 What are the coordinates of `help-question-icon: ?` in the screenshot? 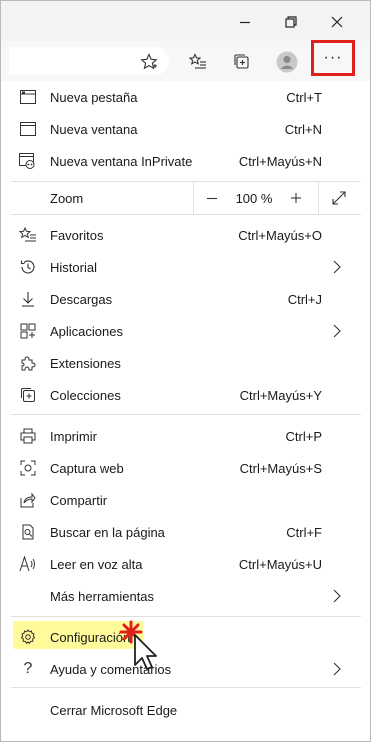 It's located at (28, 668).